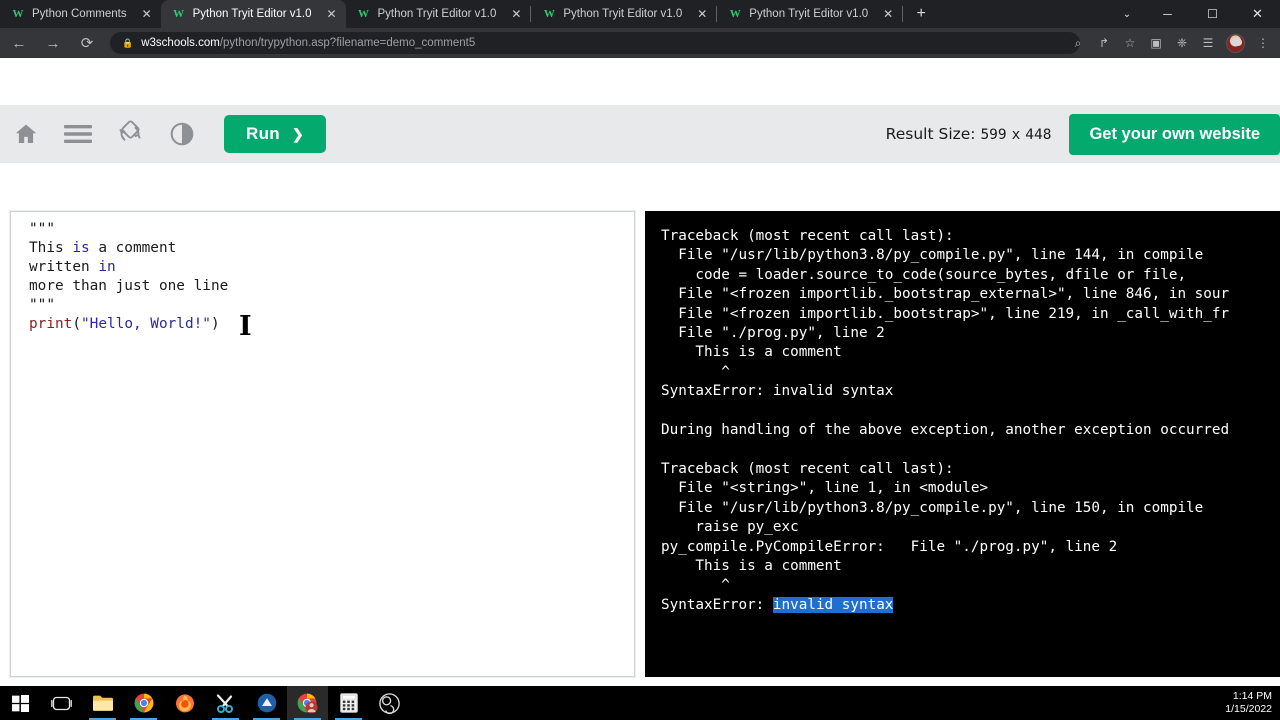  I want to click on file-explorer-button, so click(102, 703).